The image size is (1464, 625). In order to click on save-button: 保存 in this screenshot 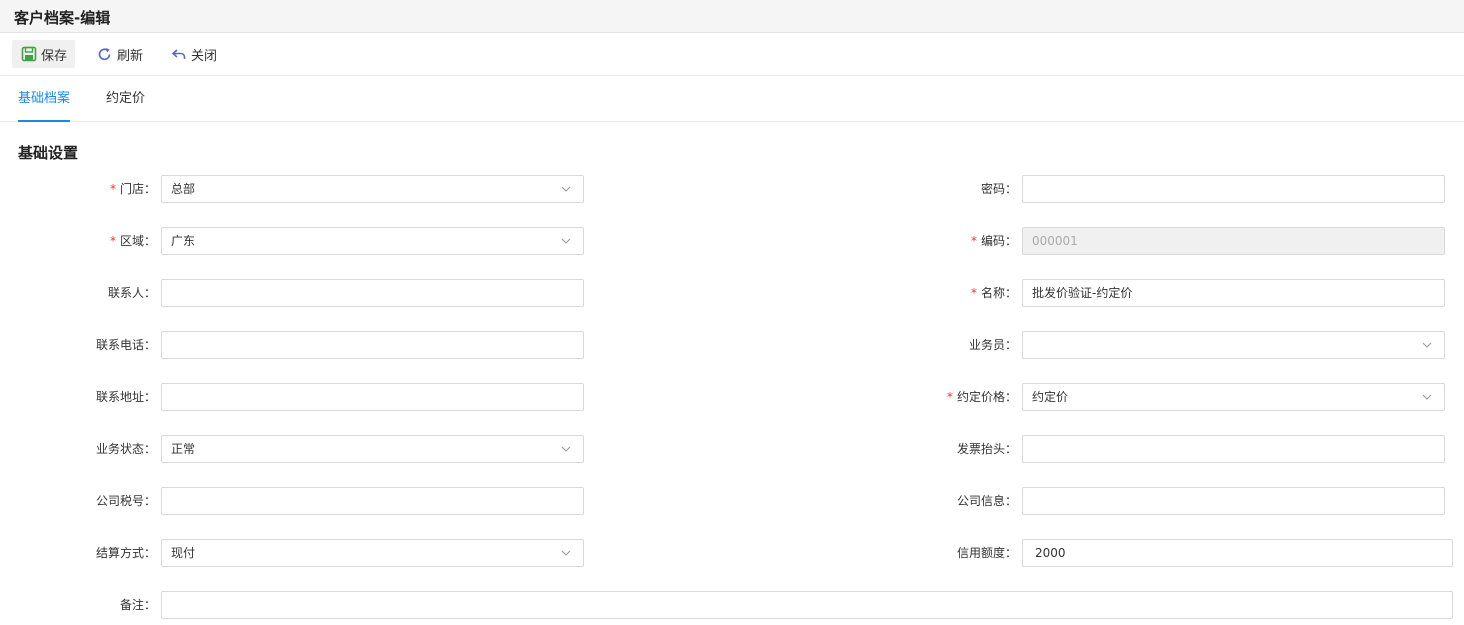, I will do `click(44, 54)`.